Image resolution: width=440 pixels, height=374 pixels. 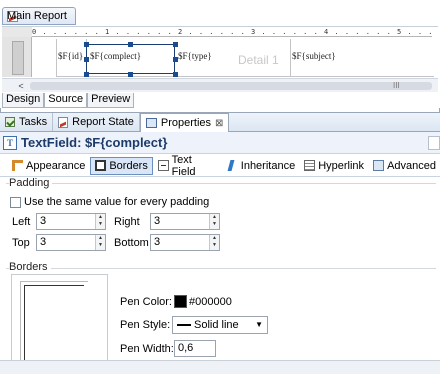 I want to click on text-field-icon, so click(x=163, y=165).